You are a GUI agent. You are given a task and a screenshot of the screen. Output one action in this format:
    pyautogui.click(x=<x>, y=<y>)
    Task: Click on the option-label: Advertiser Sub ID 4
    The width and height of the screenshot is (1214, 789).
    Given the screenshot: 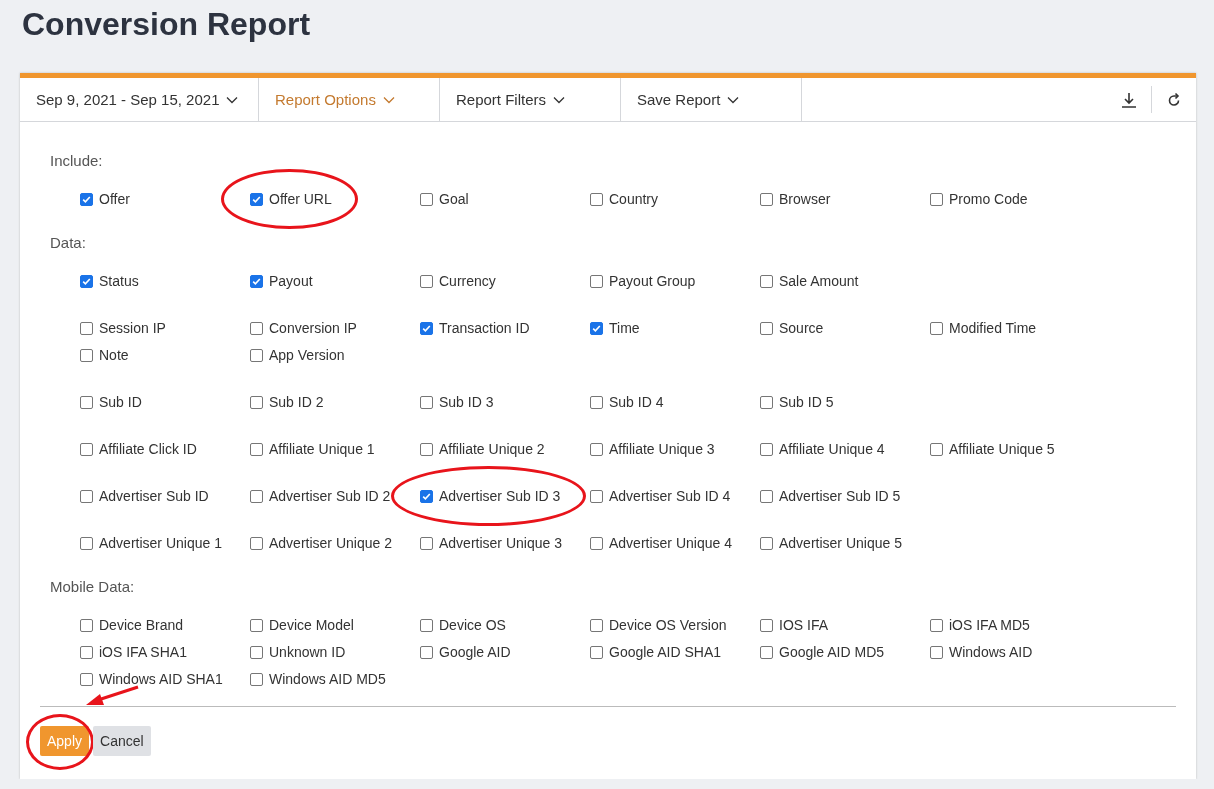 What is the action you would take?
    pyautogui.click(x=670, y=496)
    